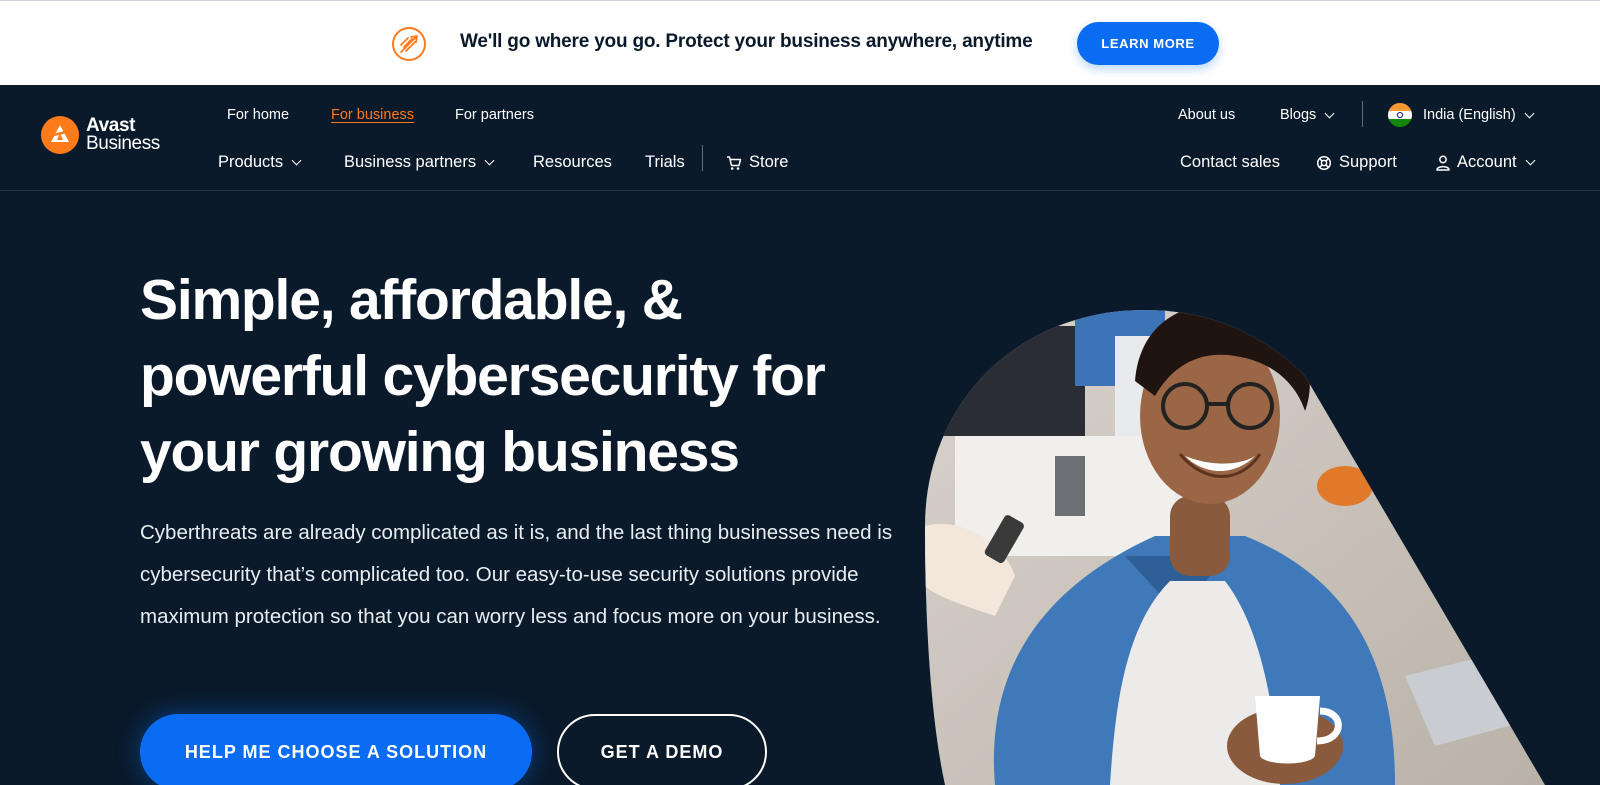 The image size is (1600, 785). What do you see at coordinates (1400, 115) in the screenshot?
I see `india-flag-icon` at bounding box center [1400, 115].